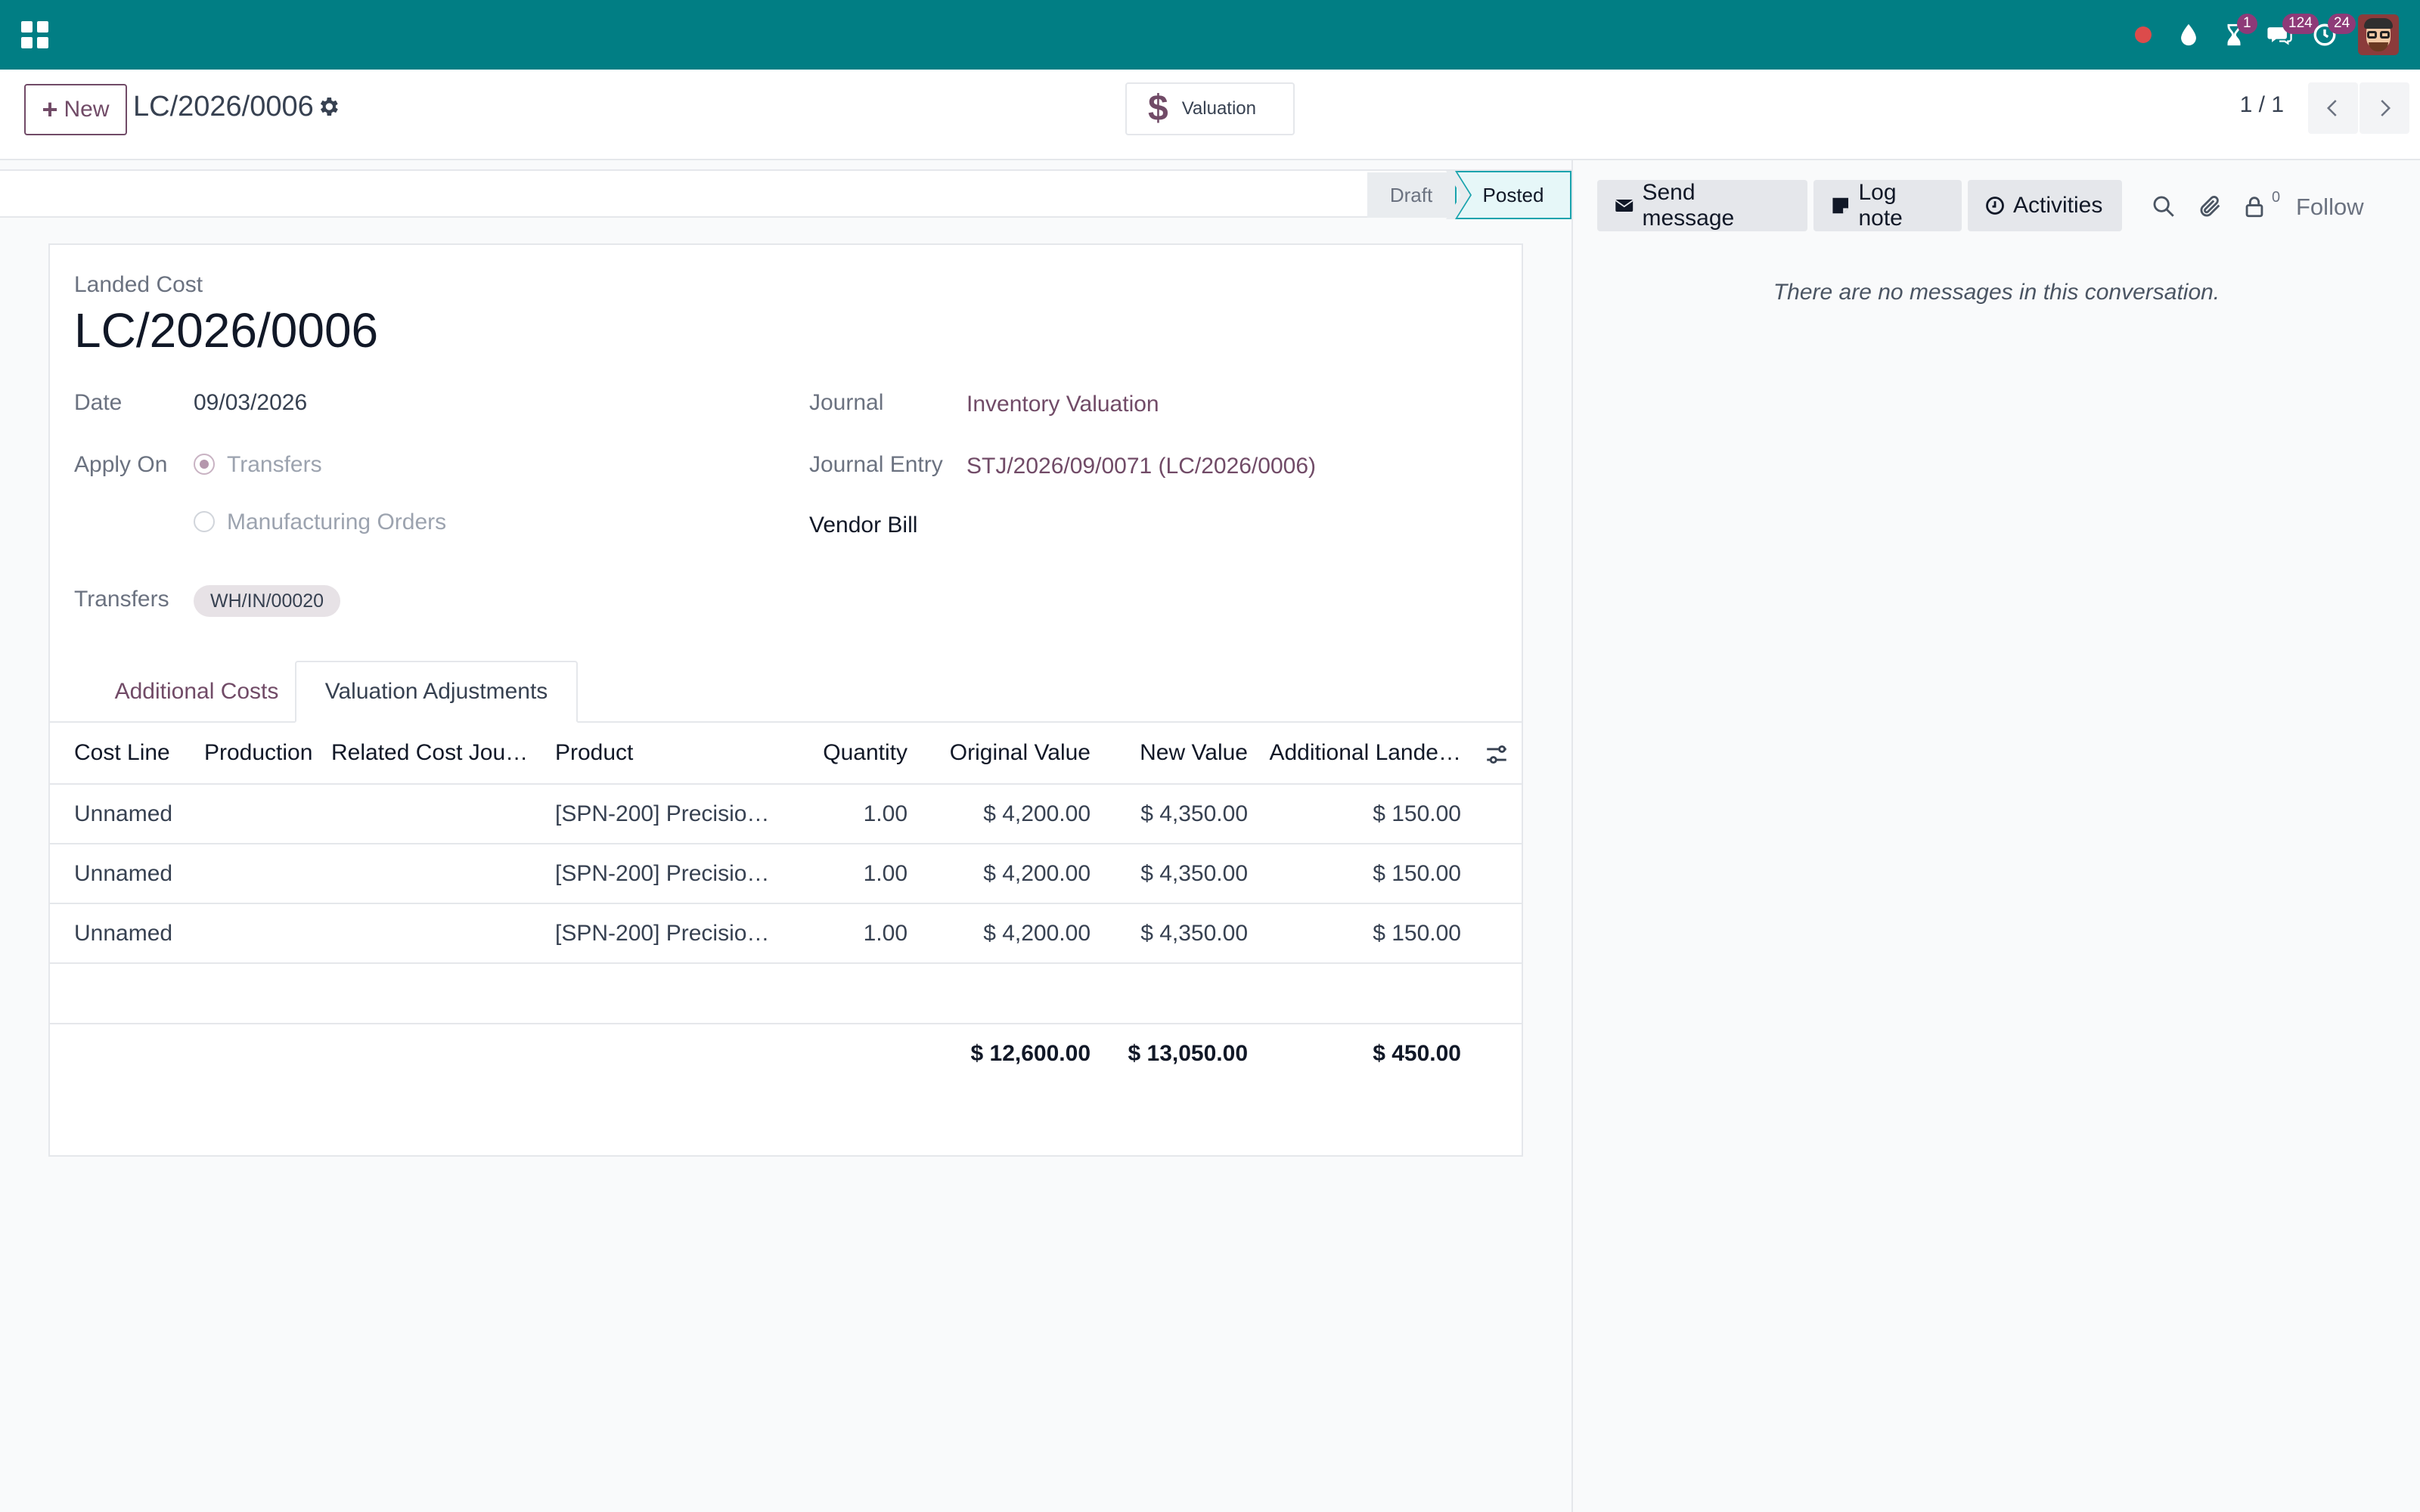 The width and height of the screenshot is (2420, 1512). Describe the element at coordinates (786, 1053) in the screenshot. I see `table-totals-row: $ 12,600.00 $ 13,050.00 $ 450.00` at that location.